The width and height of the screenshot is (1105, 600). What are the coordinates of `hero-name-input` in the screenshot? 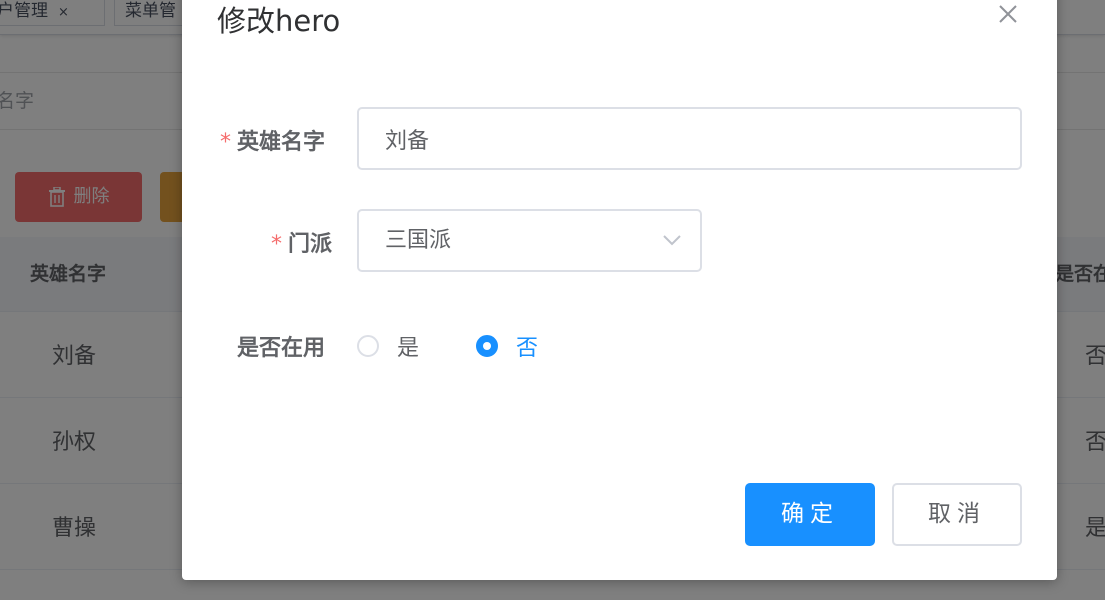 It's located at (689, 138).